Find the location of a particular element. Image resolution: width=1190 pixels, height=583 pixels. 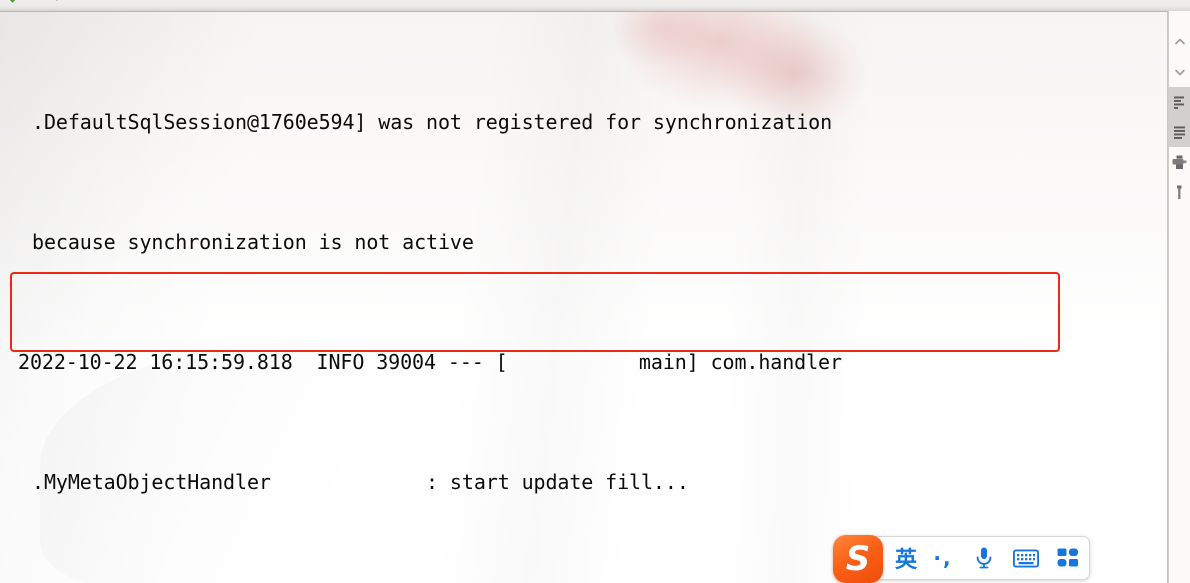

sogou-logo-icon: S is located at coordinates (858, 559).